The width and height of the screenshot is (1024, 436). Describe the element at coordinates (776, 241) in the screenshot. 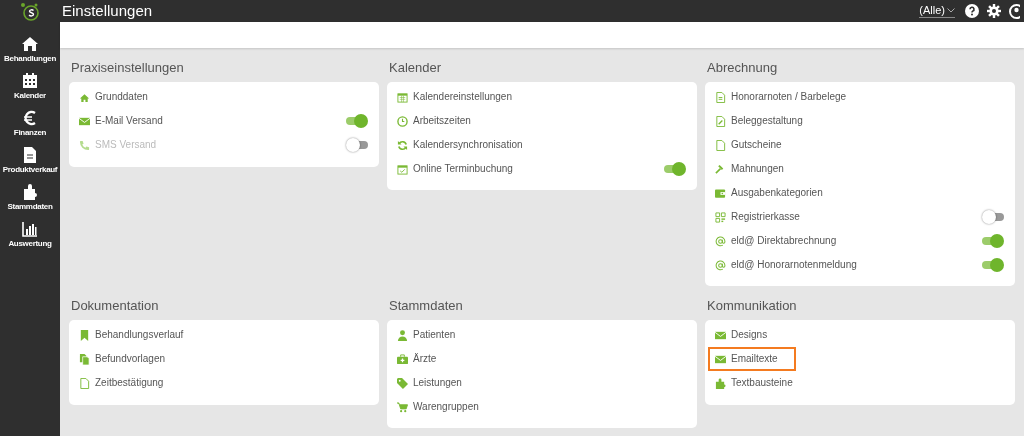

I see `settings-link: eld@ Direktabrechnung` at that location.